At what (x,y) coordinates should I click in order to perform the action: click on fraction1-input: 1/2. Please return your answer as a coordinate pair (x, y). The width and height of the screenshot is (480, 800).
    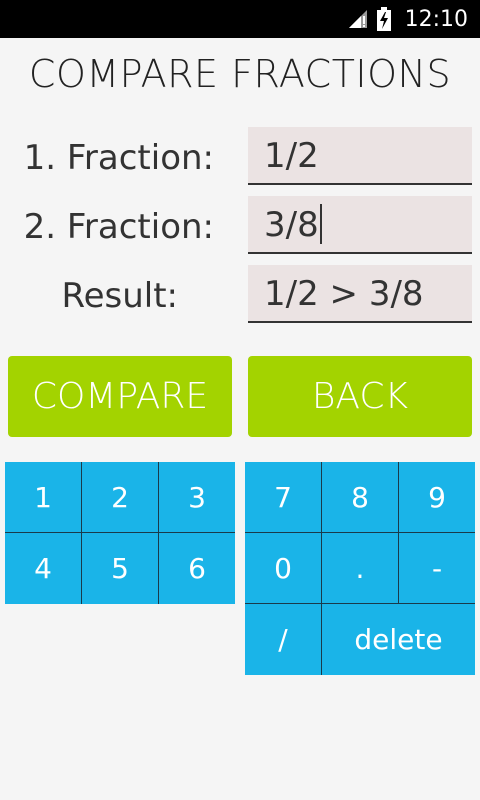
    Looking at the image, I should click on (360, 156).